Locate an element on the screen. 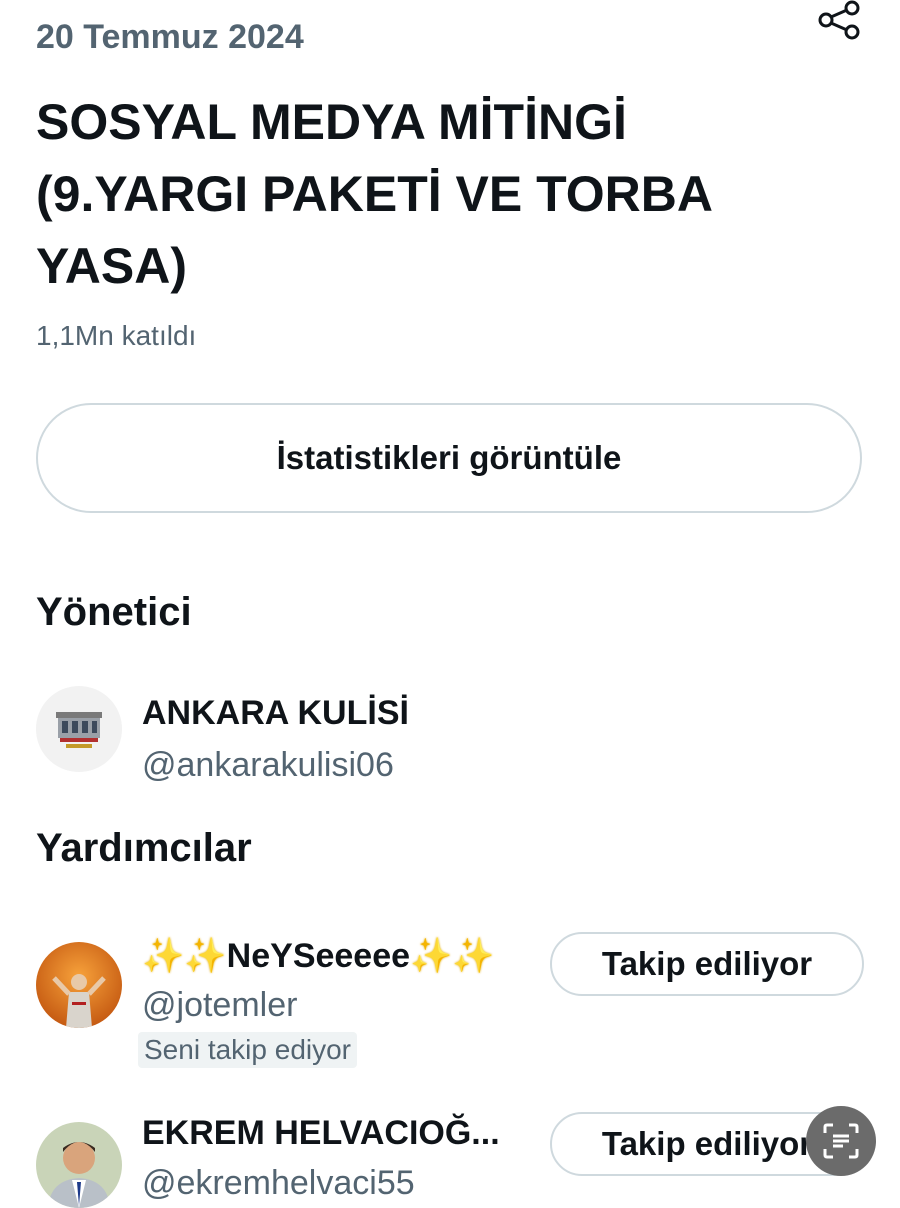 This screenshot has height=1208, width=900. cohost-avatar-jotemler is located at coordinates (79, 985).